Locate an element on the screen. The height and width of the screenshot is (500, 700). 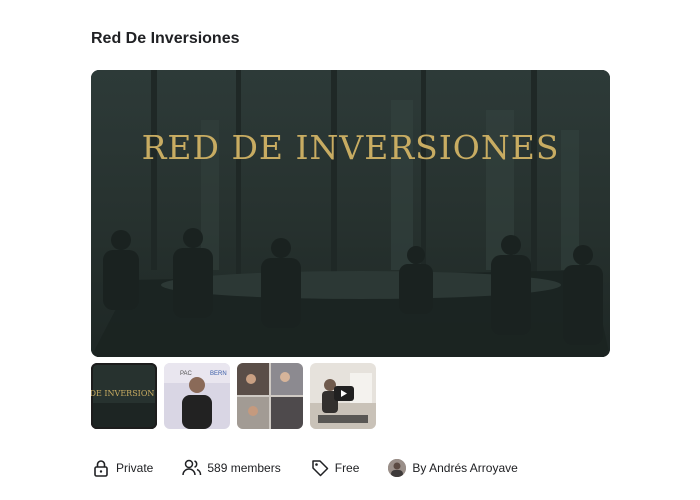
thumbnail-collage is located at coordinates (270, 396).